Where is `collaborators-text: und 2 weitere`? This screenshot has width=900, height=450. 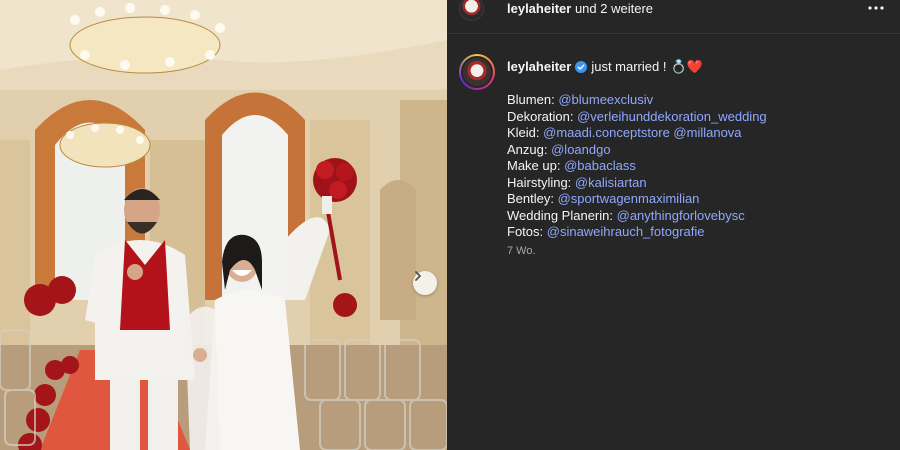
collaborators-text: und 2 weitere is located at coordinates (614, 8).